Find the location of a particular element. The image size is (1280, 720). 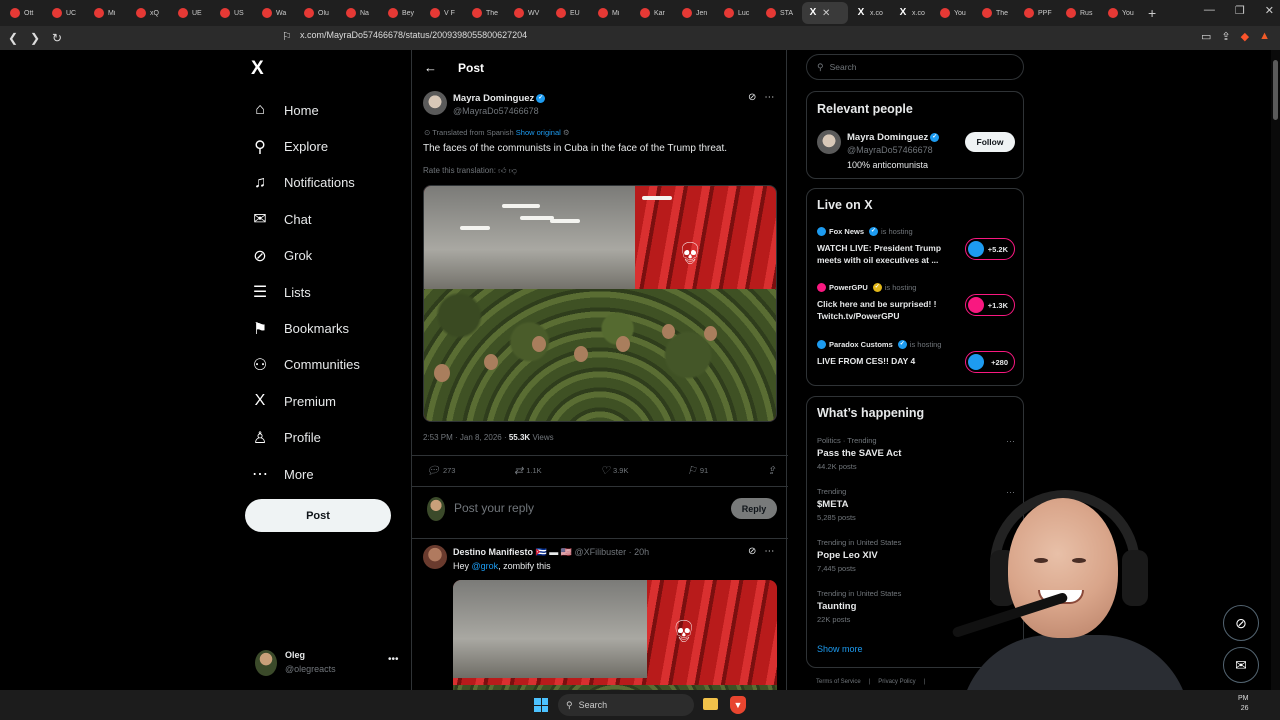

browser-tab: Olu is located at coordinates (318, 13).